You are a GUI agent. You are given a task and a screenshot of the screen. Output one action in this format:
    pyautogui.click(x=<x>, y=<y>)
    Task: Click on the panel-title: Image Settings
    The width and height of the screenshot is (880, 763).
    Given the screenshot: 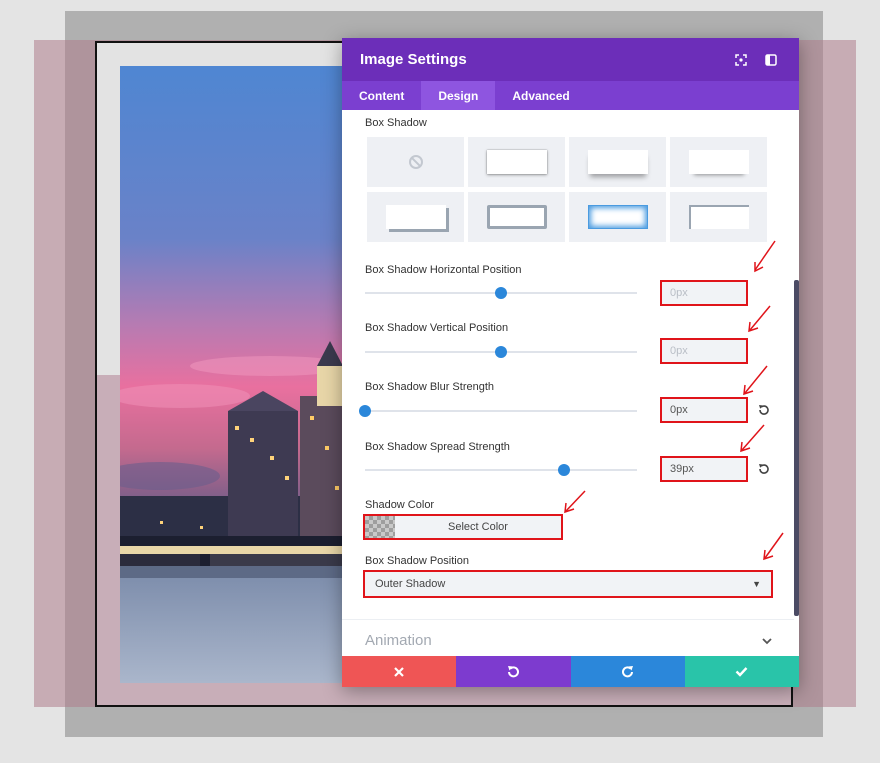 What is the action you would take?
    pyautogui.click(x=413, y=59)
    